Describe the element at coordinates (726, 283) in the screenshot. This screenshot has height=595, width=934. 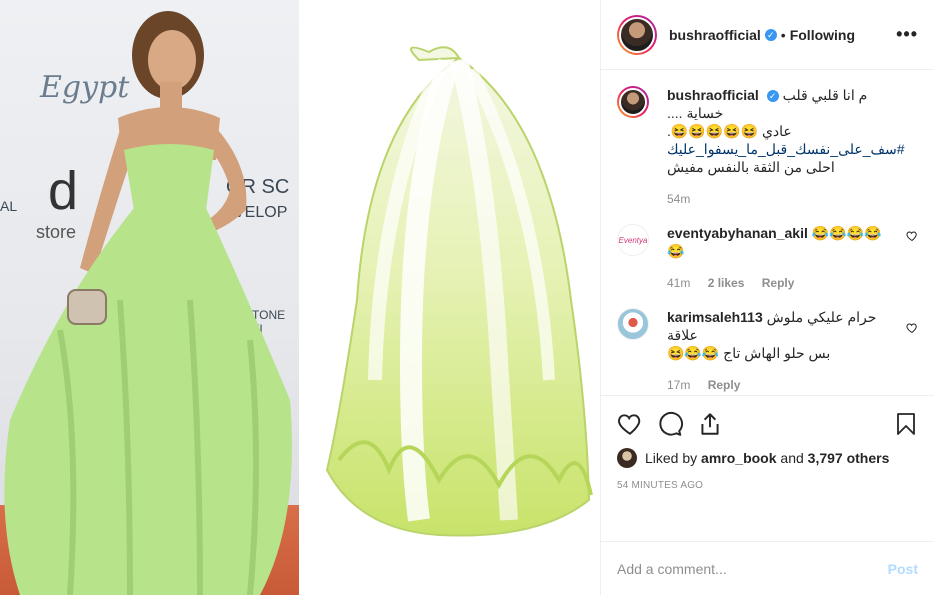
I see `comment-likes: 2 likes` at that location.